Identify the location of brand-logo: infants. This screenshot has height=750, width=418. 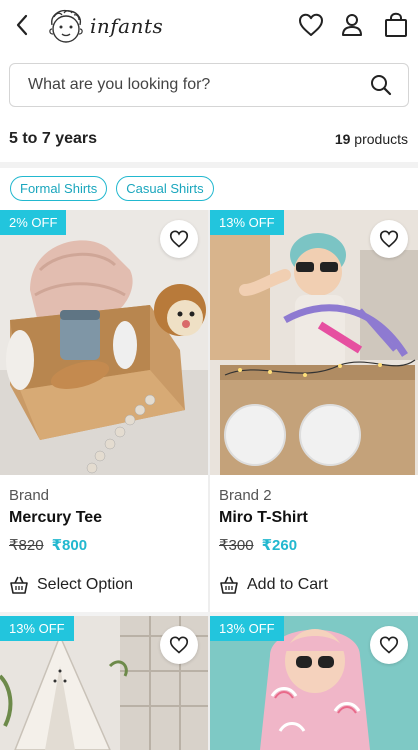
(106, 26).